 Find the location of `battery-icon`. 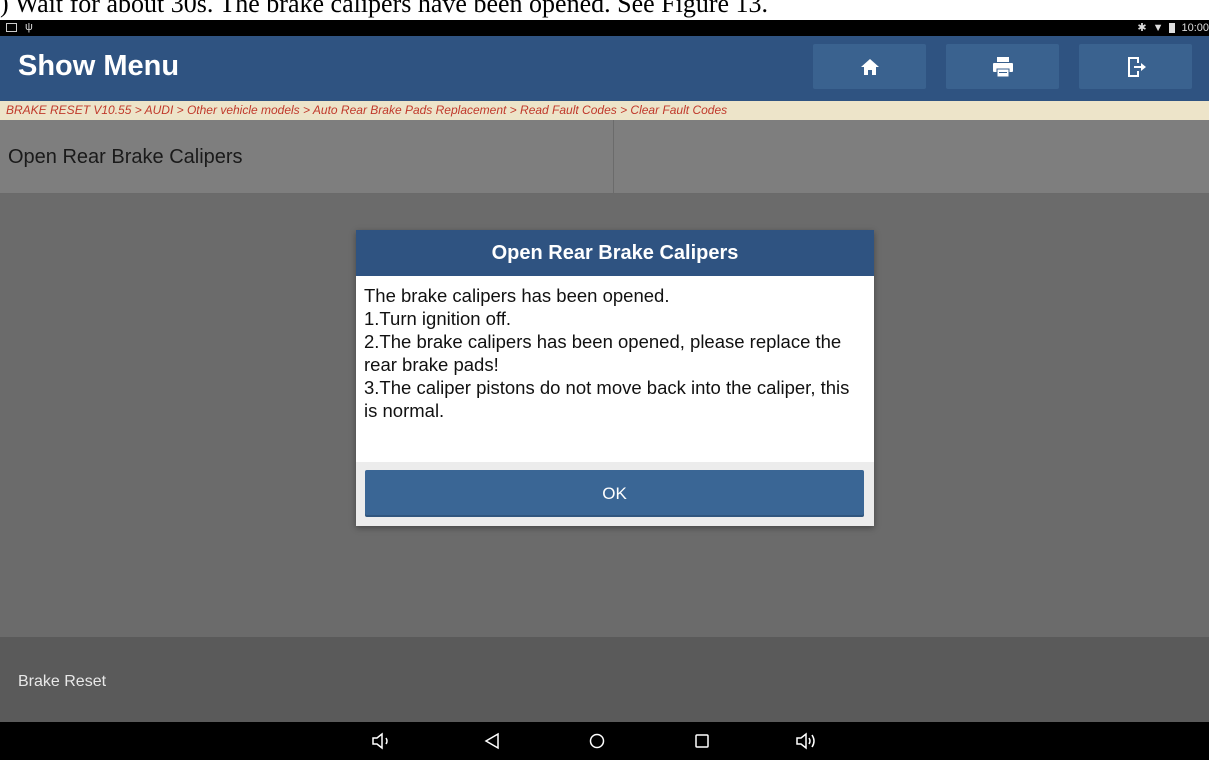

battery-icon is located at coordinates (1172, 27).